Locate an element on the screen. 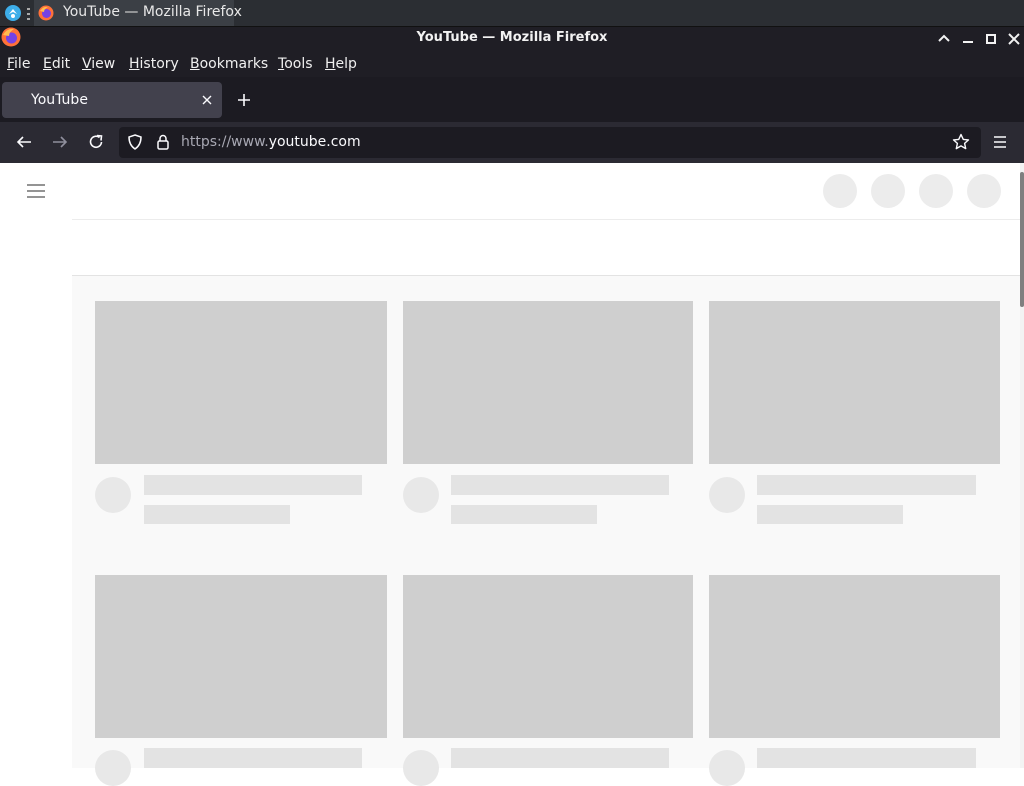 Image resolution: width=1024 pixels, height=786 pixels. reload-icon is located at coordinates (96, 142).